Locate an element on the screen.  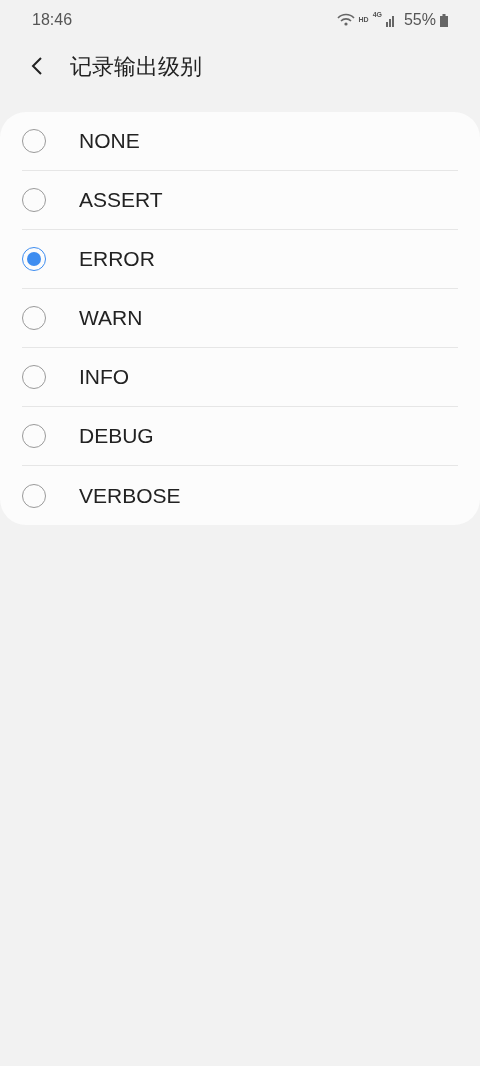
page-title: 记录输出级别 is located at coordinates (136, 66).